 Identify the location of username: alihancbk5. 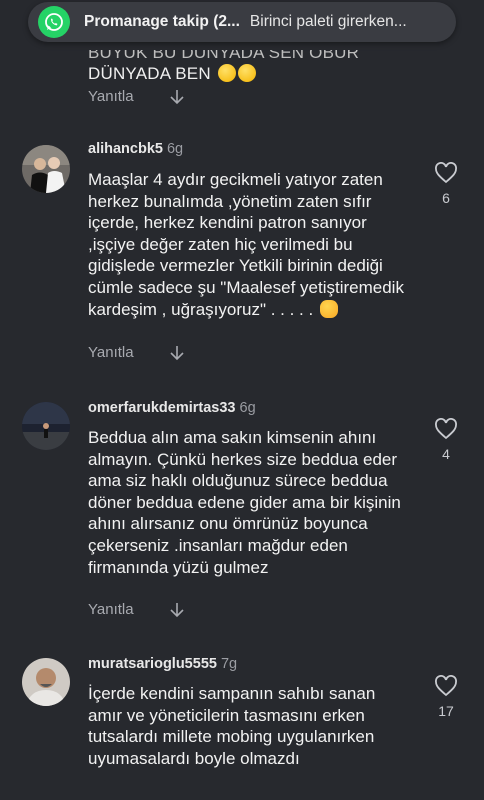
(125, 149).